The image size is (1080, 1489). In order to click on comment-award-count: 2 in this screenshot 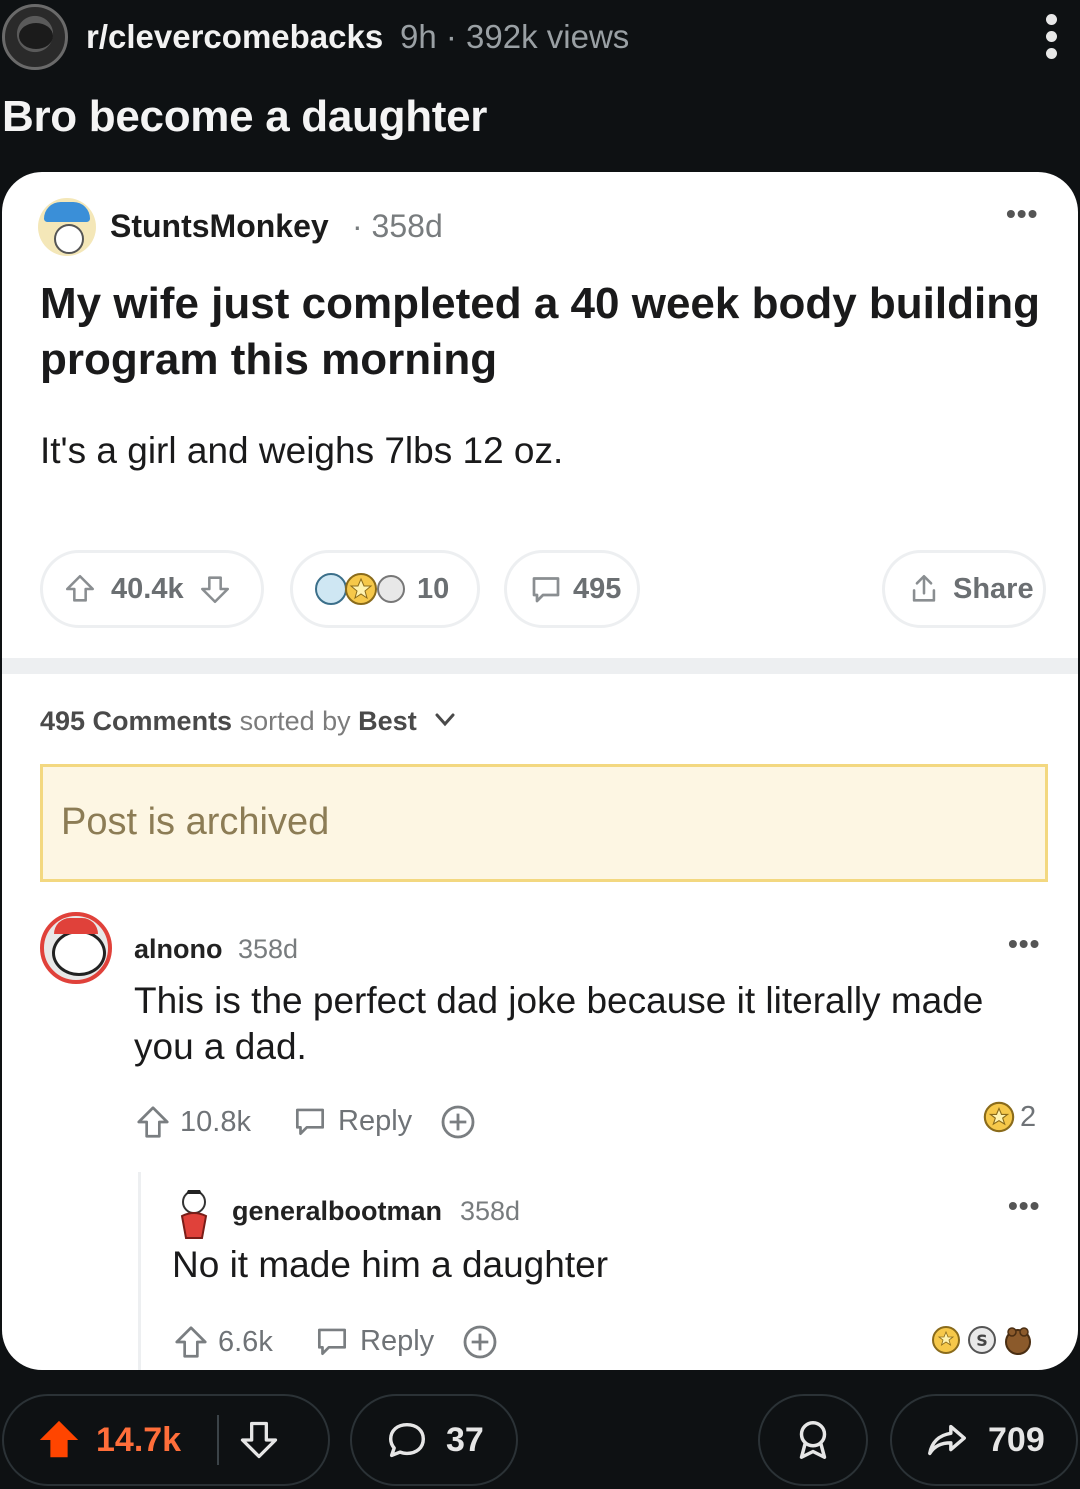, I will do `click(1028, 1116)`.